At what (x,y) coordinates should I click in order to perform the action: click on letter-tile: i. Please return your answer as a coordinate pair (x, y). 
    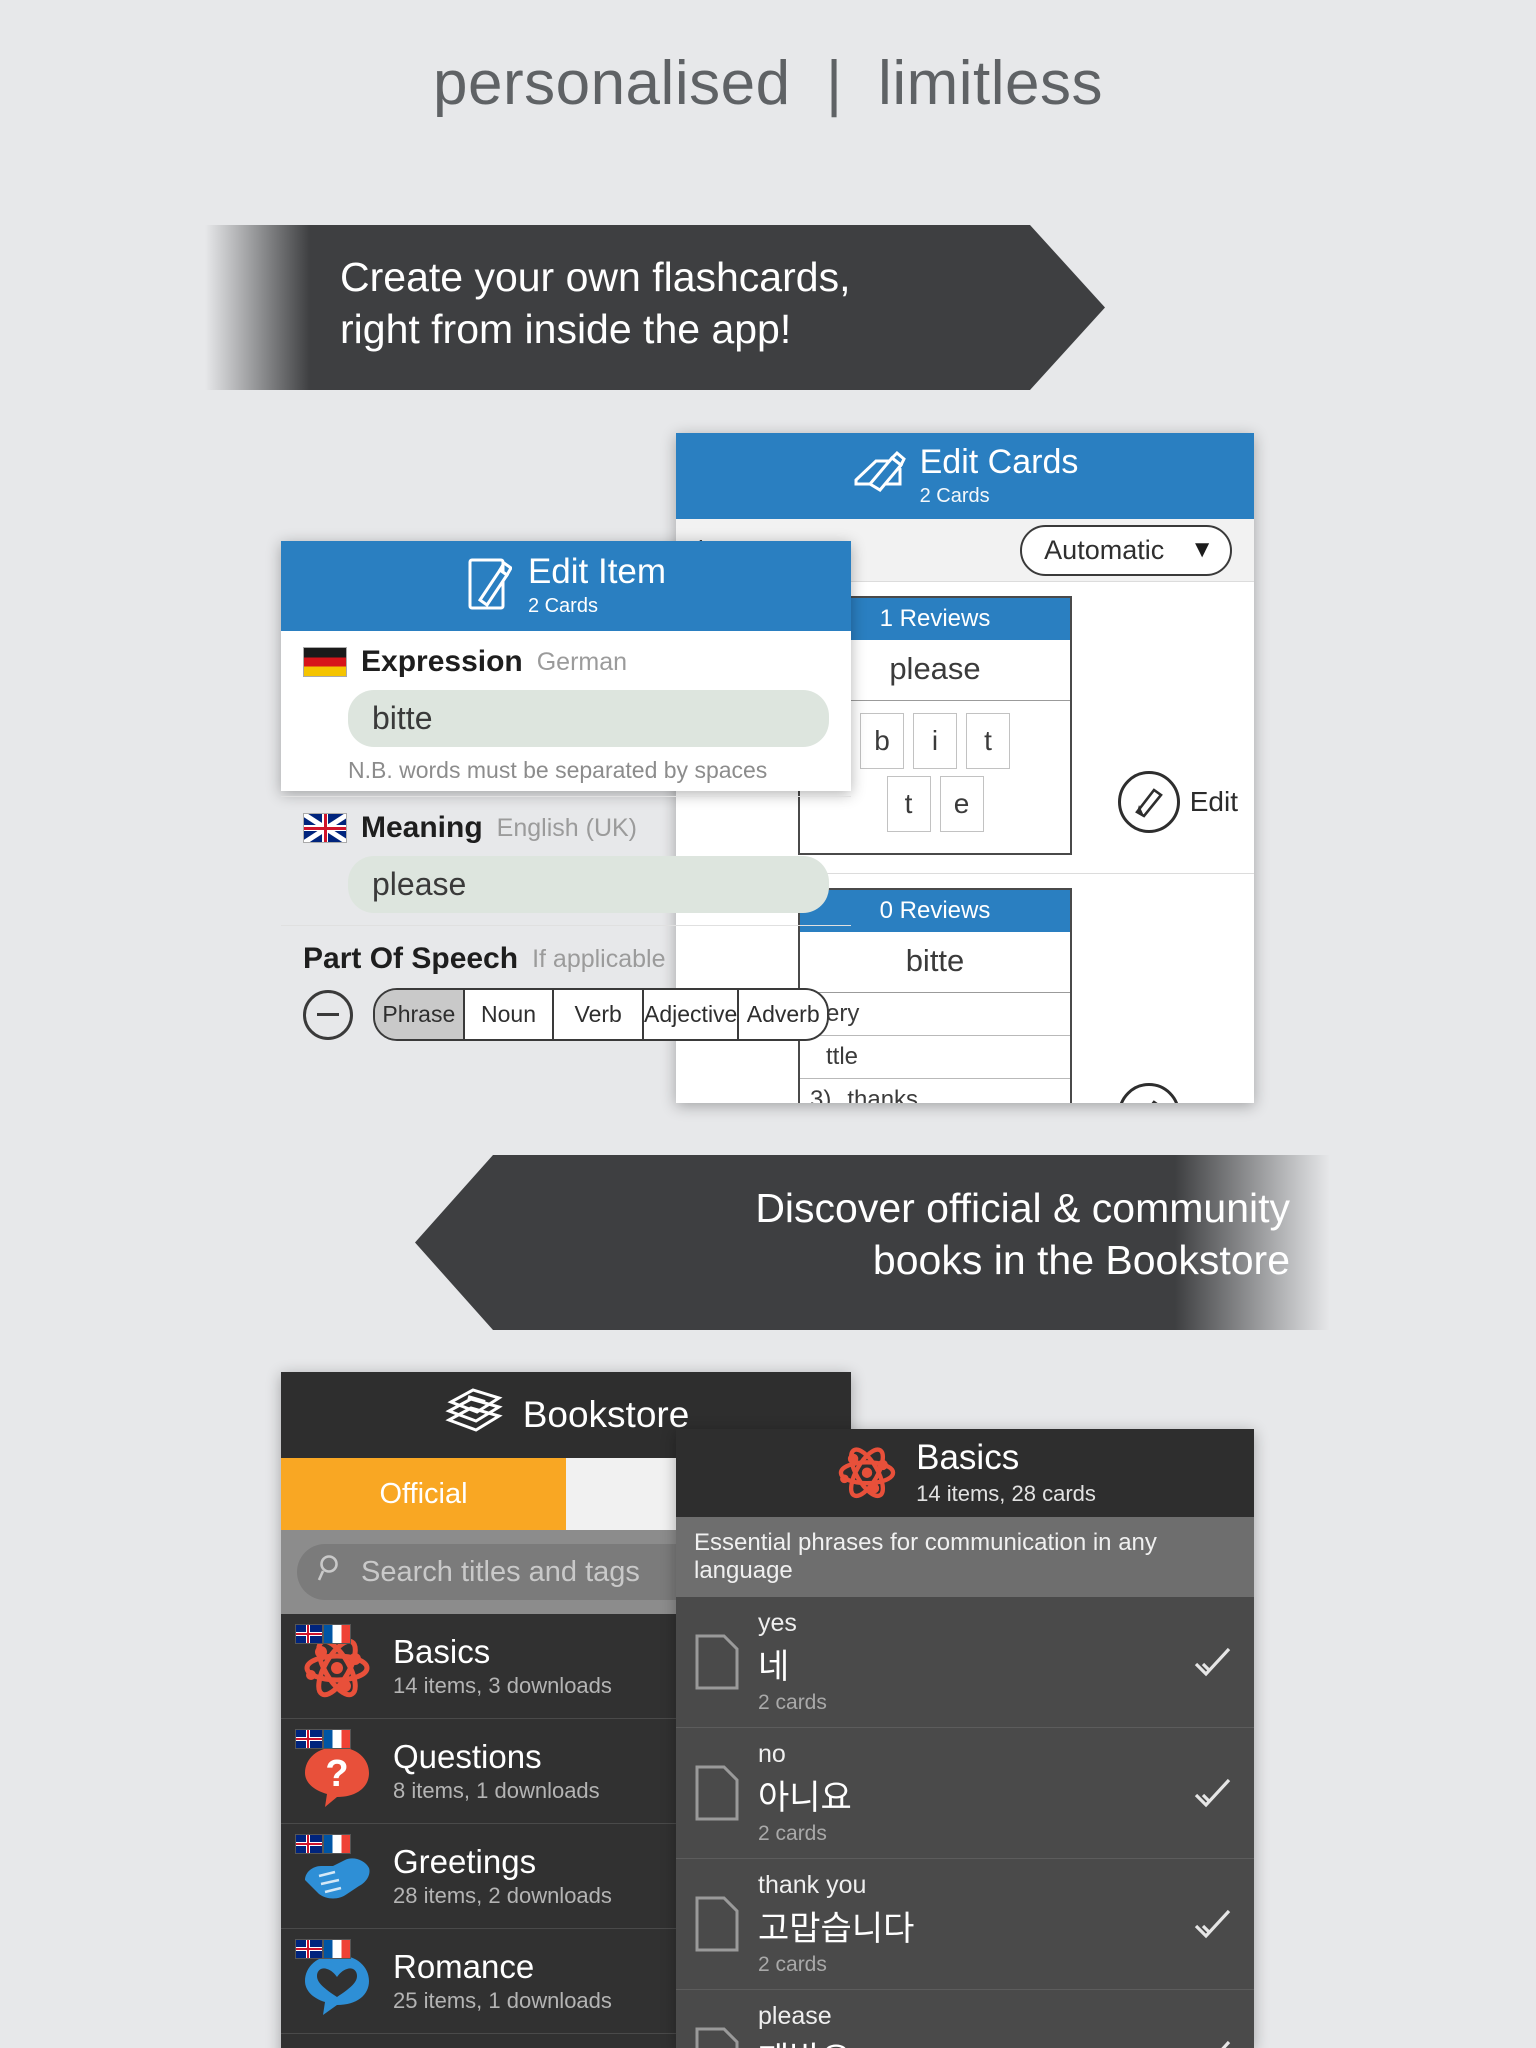
    Looking at the image, I should click on (935, 741).